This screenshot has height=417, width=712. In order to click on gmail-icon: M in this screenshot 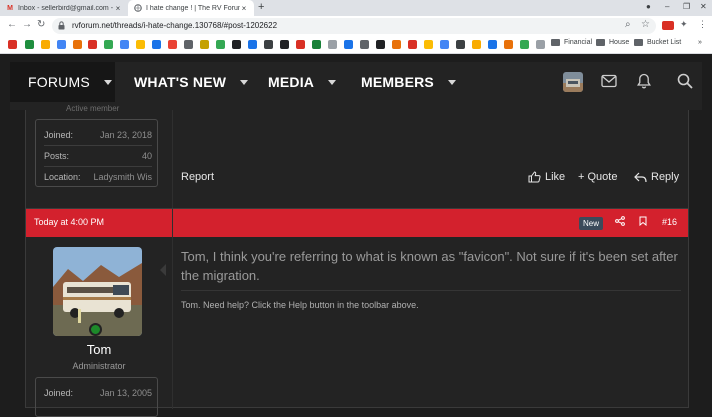, I will do `click(10, 8)`.